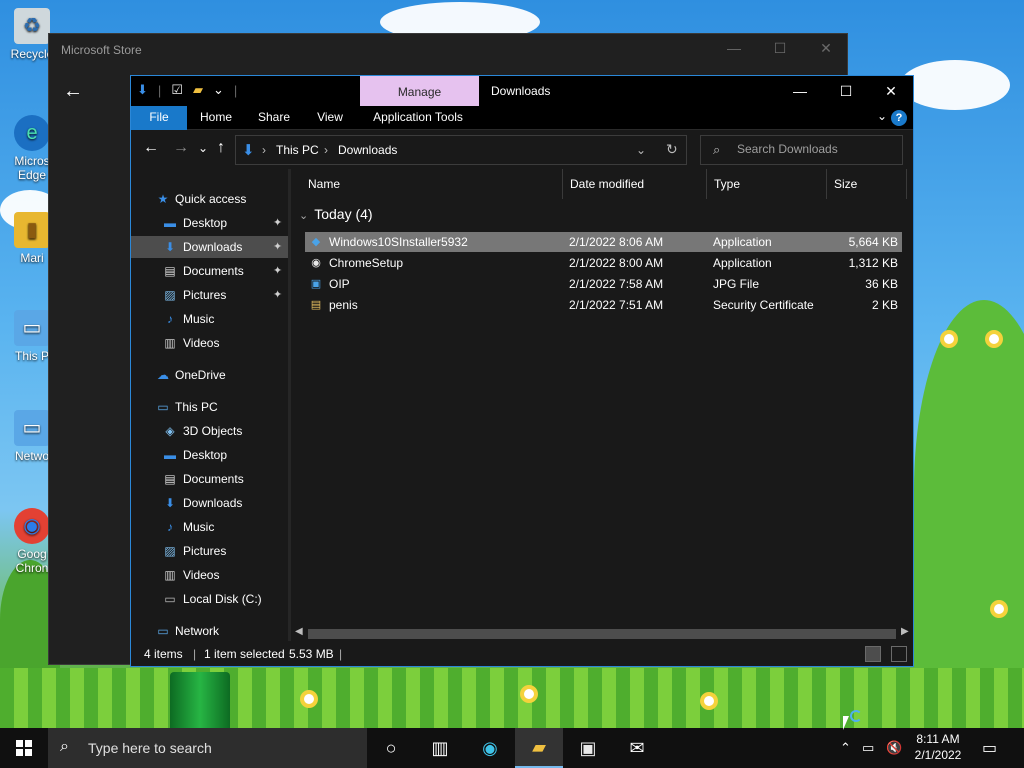  I want to click on nav-pc-documents: ▤ Documents, so click(209, 479).